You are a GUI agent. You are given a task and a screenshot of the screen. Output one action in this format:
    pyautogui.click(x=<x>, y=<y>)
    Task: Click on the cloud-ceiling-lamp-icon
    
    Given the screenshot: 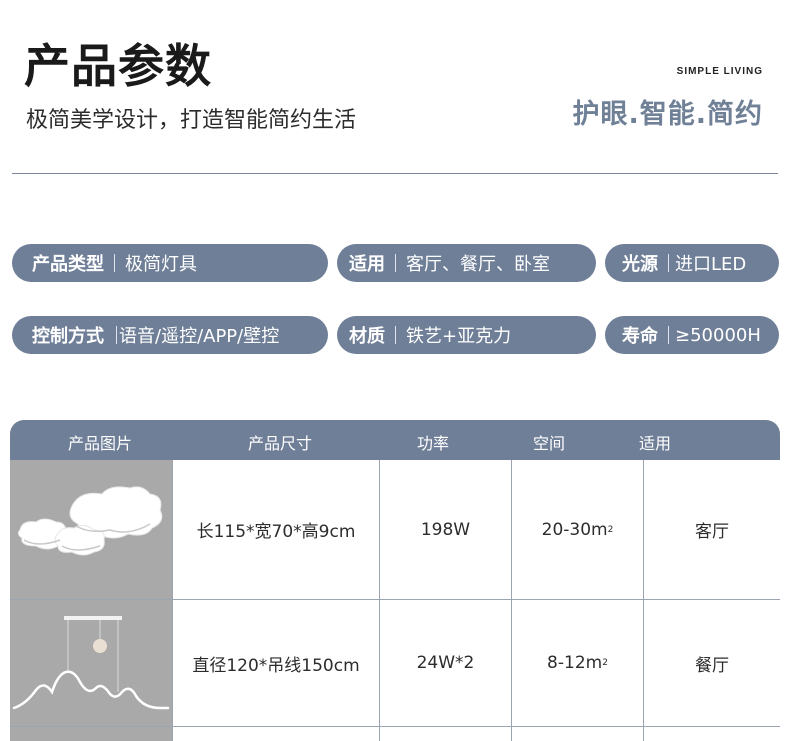 What is the action you would take?
    pyautogui.click(x=90, y=521)
    